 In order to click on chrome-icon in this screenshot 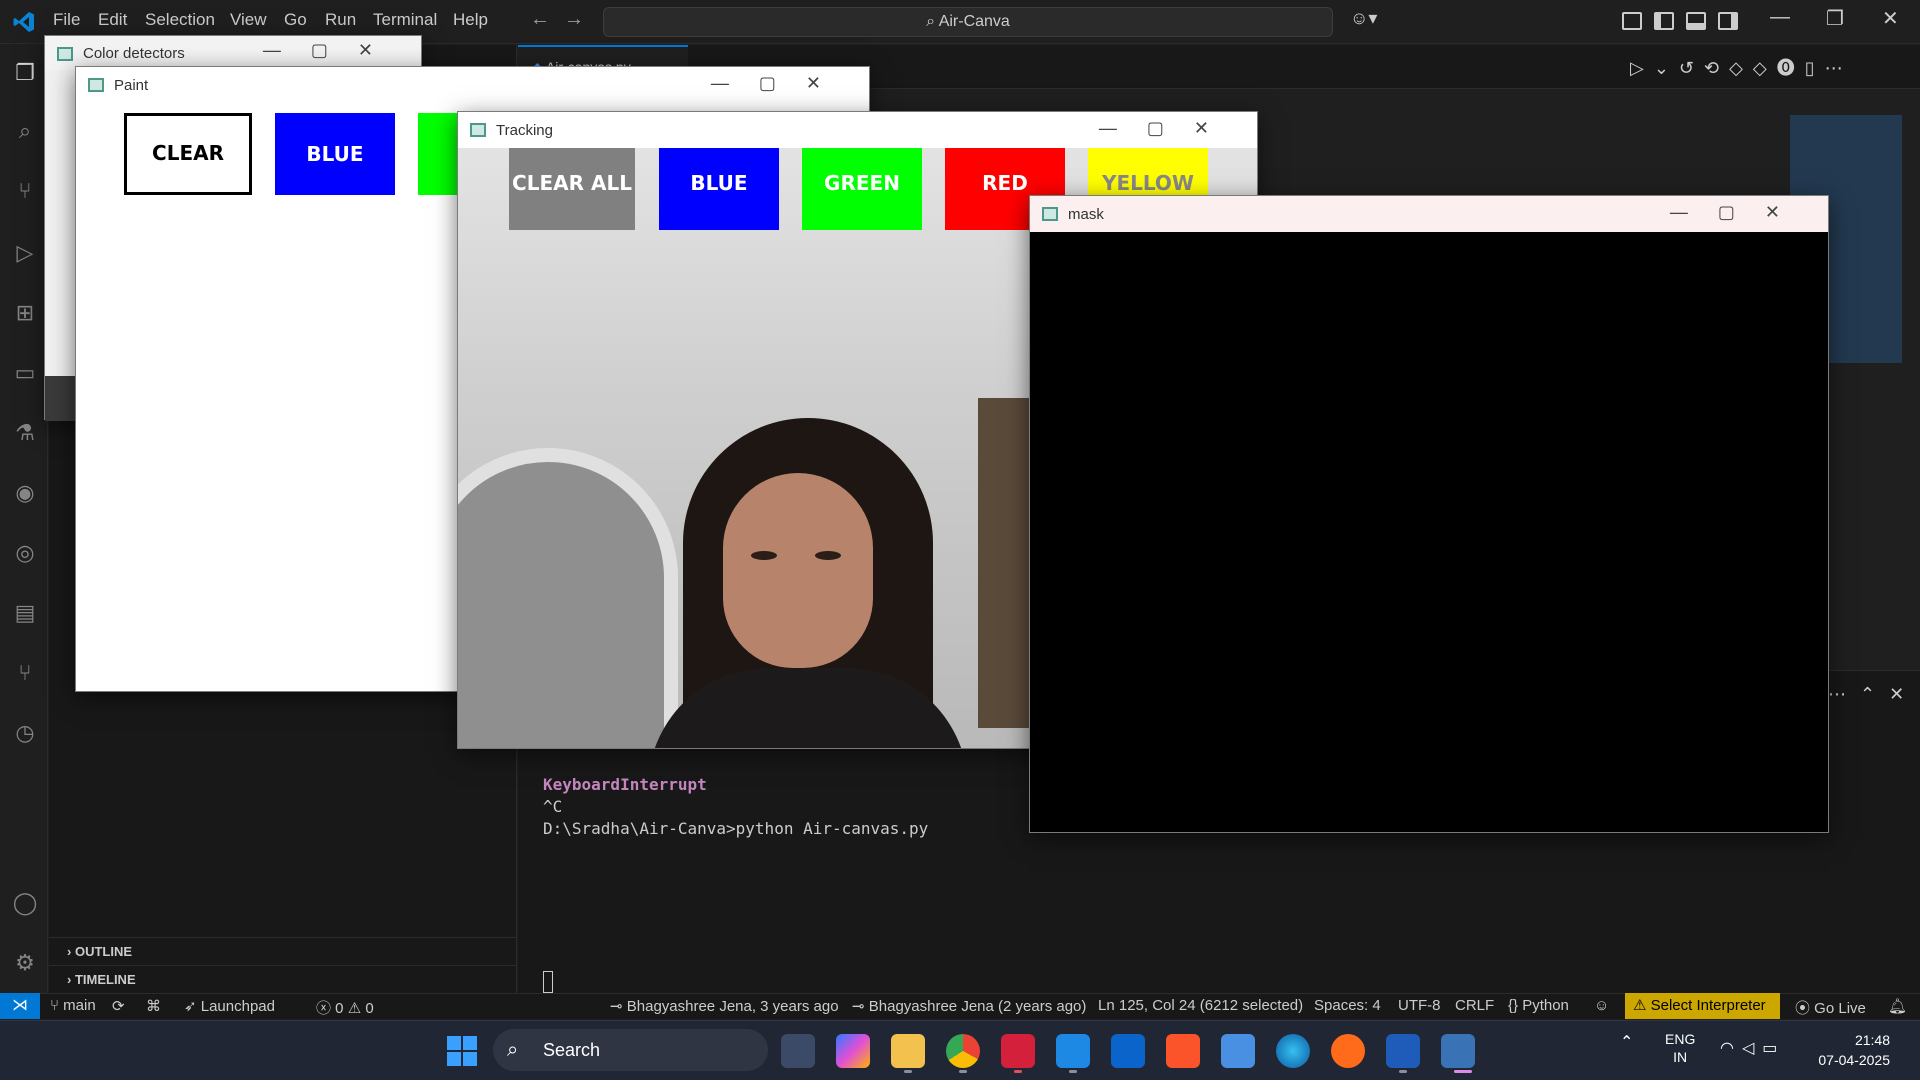, I will do `click(963, 1051)`.